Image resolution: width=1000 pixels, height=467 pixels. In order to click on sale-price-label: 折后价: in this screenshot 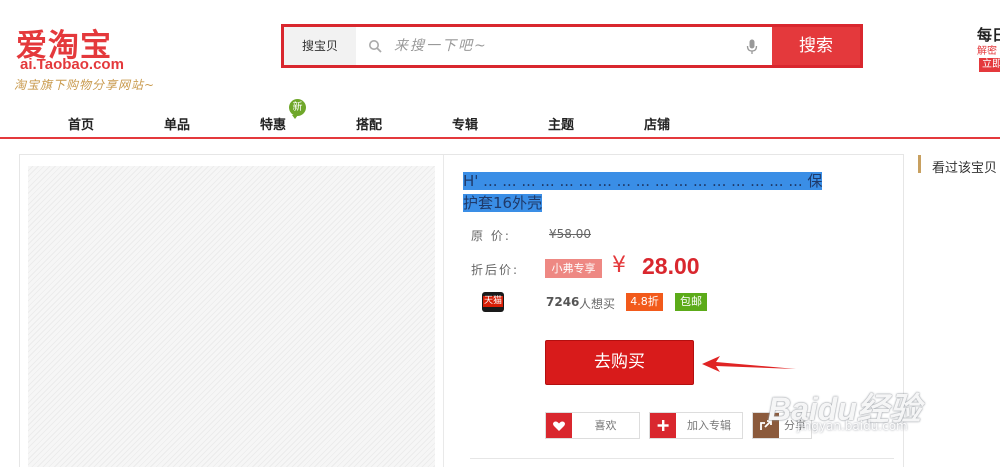, I will do `click(495, 270)`.